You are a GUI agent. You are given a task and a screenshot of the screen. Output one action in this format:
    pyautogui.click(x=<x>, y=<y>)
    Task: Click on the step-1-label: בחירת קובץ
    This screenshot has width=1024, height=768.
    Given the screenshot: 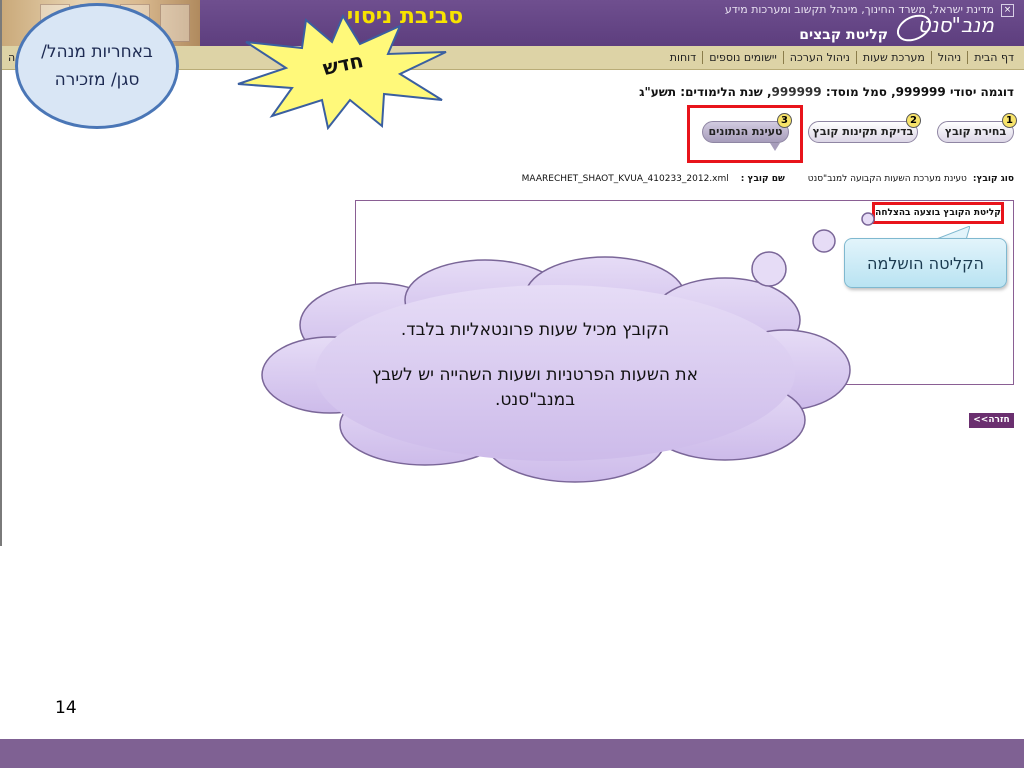 What is the action you would take?
    pyautogui.click(x=975, y=131)
    